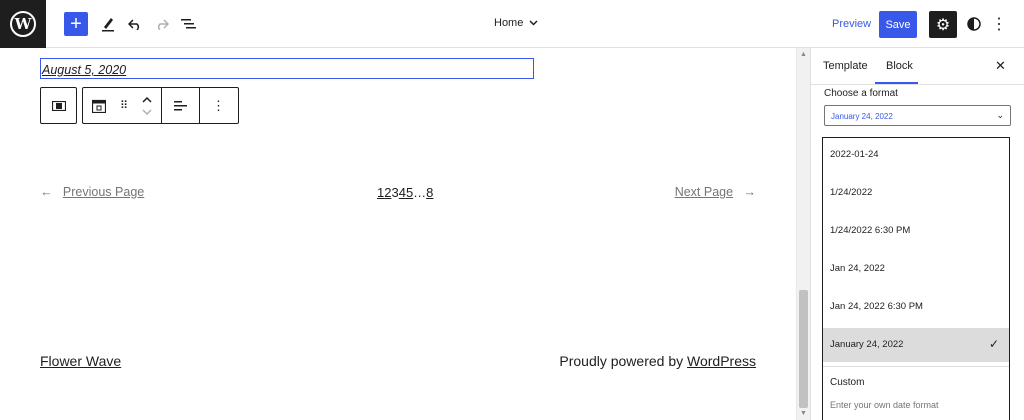  I want to click on format-option-label: Jan 24, 2022 6:30 PM, so click(876, 306).